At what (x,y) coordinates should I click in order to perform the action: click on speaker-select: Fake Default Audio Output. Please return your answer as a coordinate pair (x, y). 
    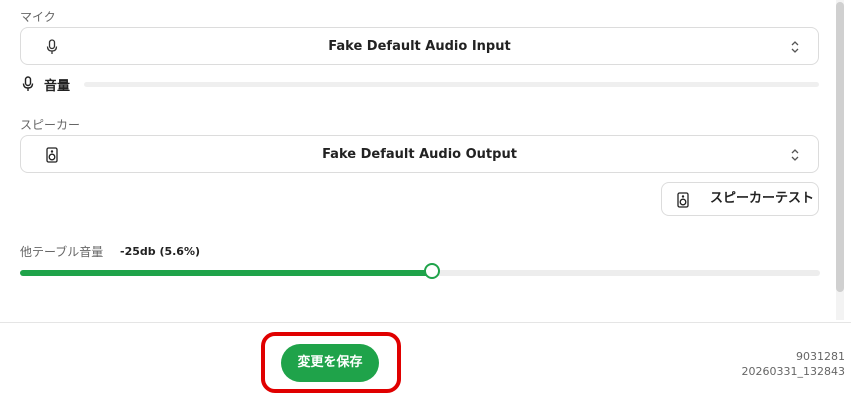
    Looking at the image, I should click on (419, 154).